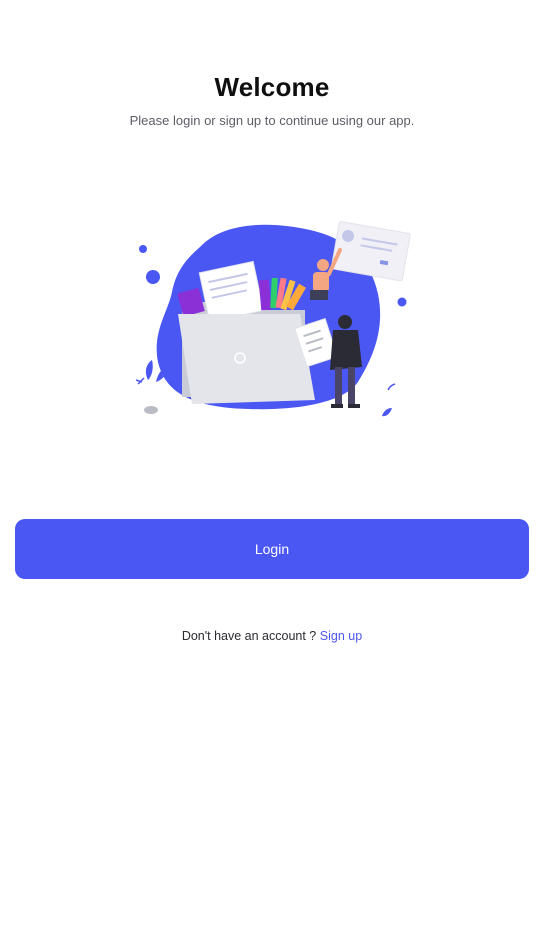 This screenshot has height=945, width=544. I want to click on folder-front, so click(246, 359).